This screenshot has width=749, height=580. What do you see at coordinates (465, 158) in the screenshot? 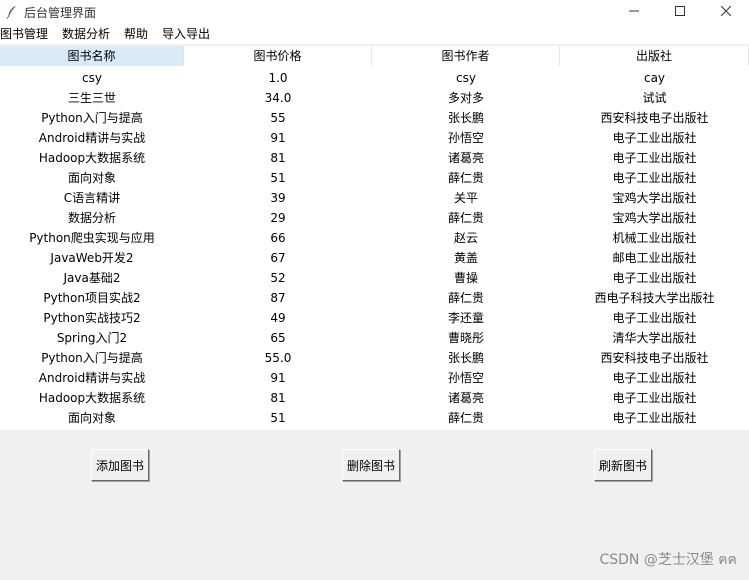
I see `book-author-cell: 诸葛亮` at bounding box center [465, 158].